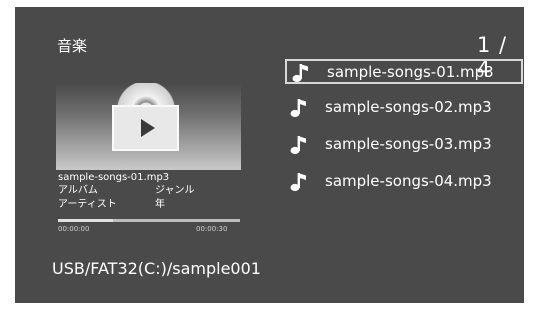 The width and height of the screenshot is (539, 311). What do you see at coordinates (87, 204) in the screenshot?
I see `artist-label: アーティスト` at bounding box center [87, 204].